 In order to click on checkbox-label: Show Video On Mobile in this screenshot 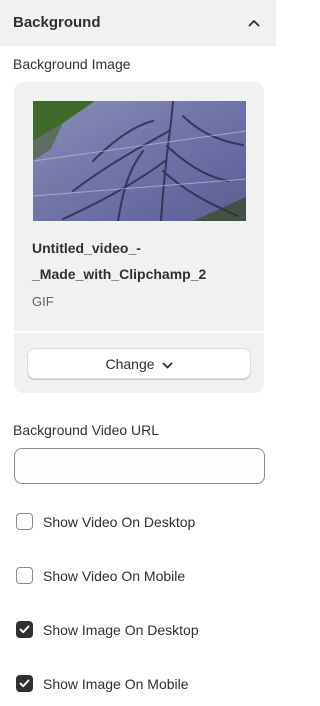, I will do `click(114, 575)`.